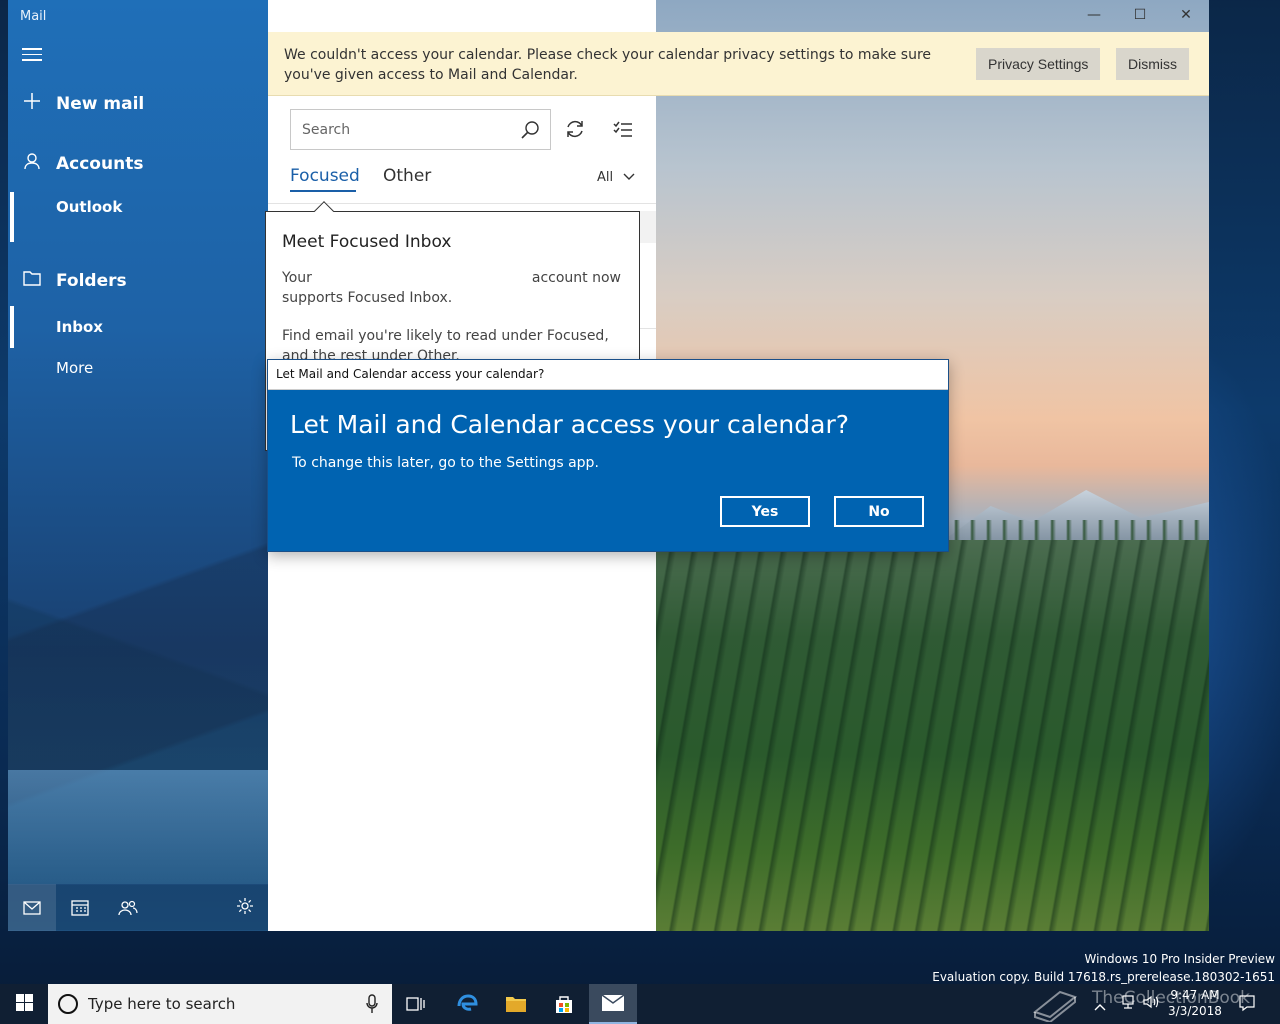 The image size is (1280, 1024). Describe the element at coordinates (401, 129) in the screenshot. I see `search-input` at that location.